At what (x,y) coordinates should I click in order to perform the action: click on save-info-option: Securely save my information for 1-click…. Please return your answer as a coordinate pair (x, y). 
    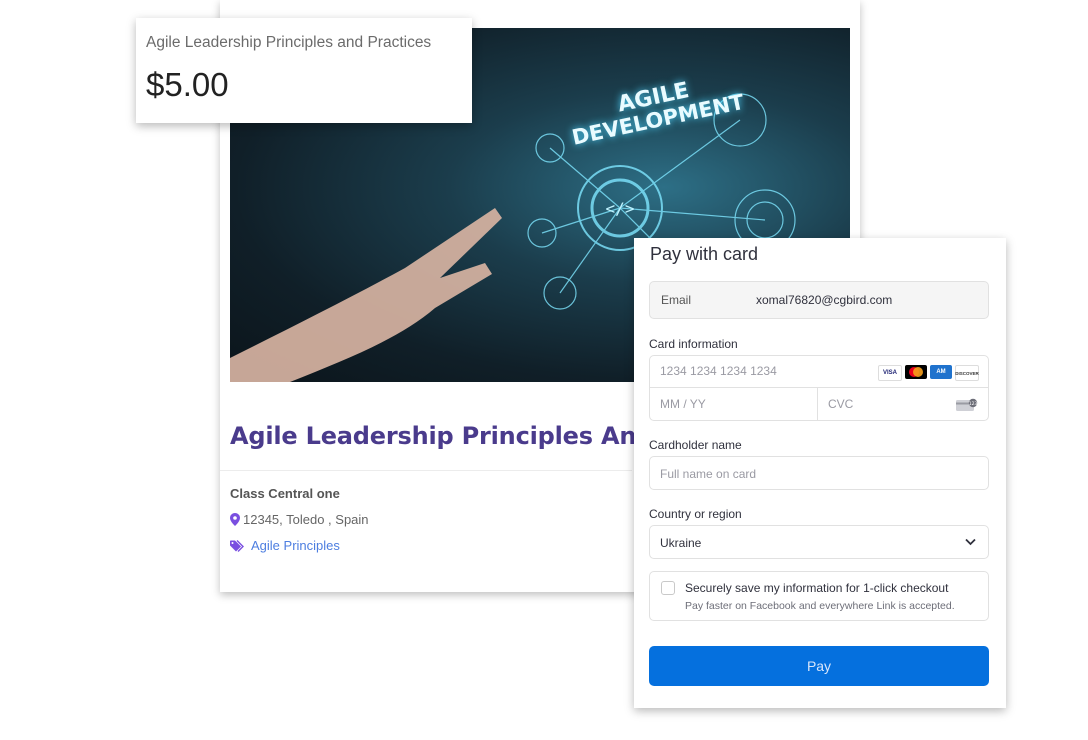
    Looking at the image, I should click on (819, 596).